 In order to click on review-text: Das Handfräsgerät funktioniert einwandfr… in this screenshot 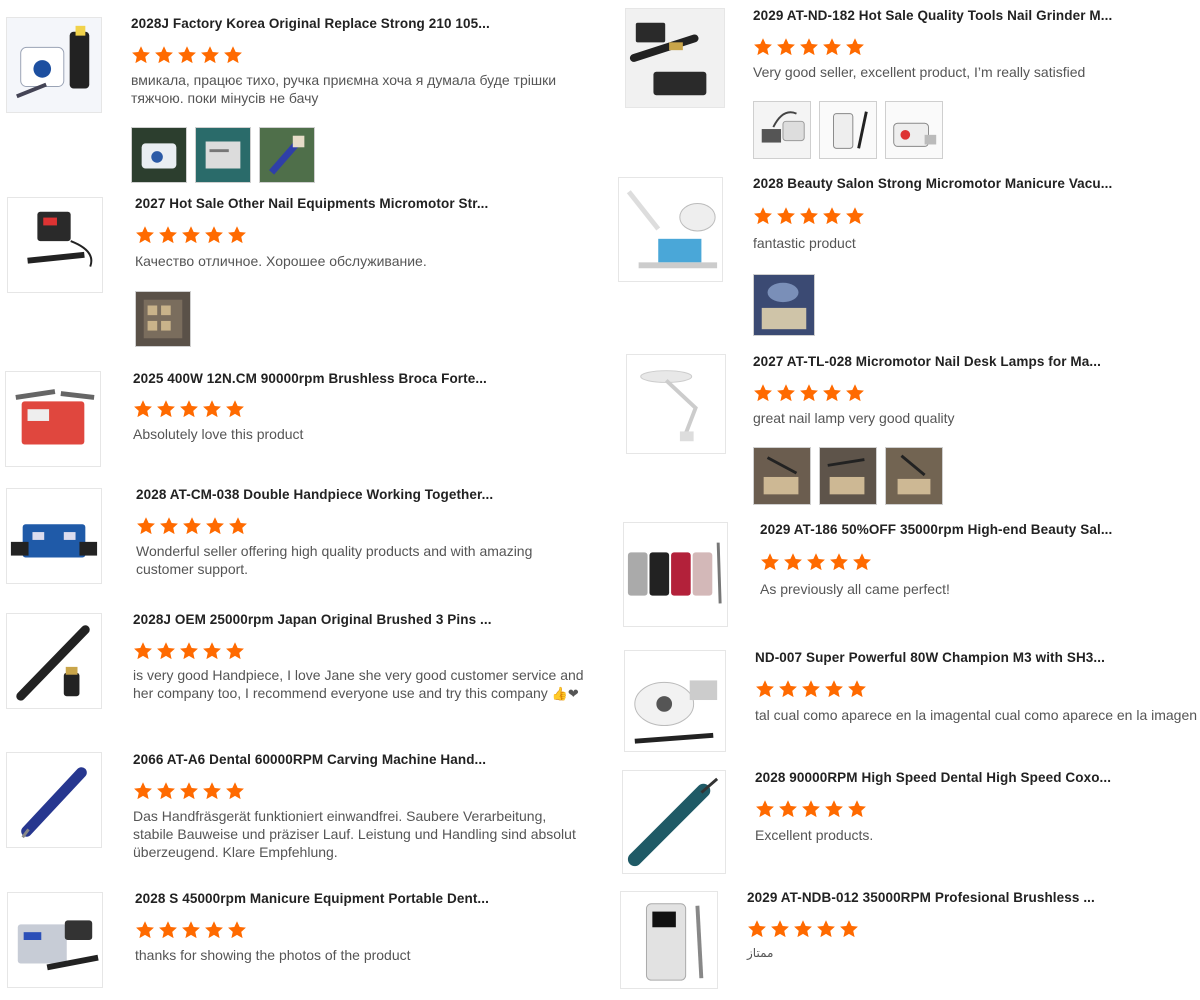, I will do `click(354, 834)`.